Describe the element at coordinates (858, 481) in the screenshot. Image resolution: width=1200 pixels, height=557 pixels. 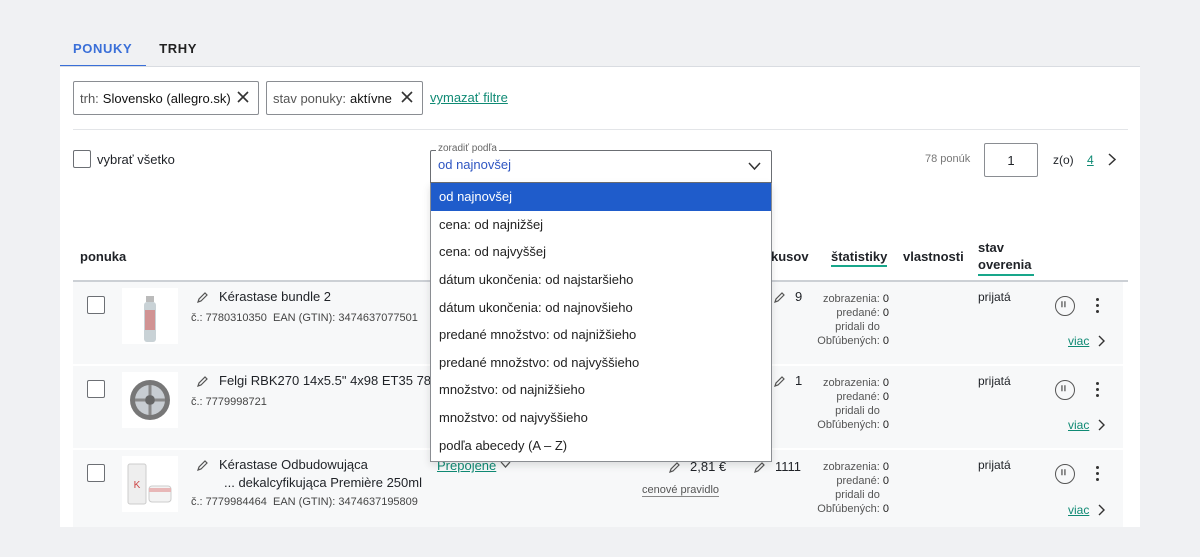
I see `sold-label: predané:` at that location.